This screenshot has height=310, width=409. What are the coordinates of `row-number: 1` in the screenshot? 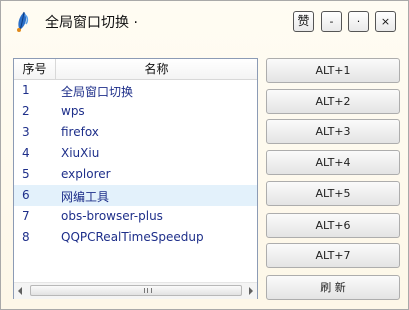 It's located at (26, 90).